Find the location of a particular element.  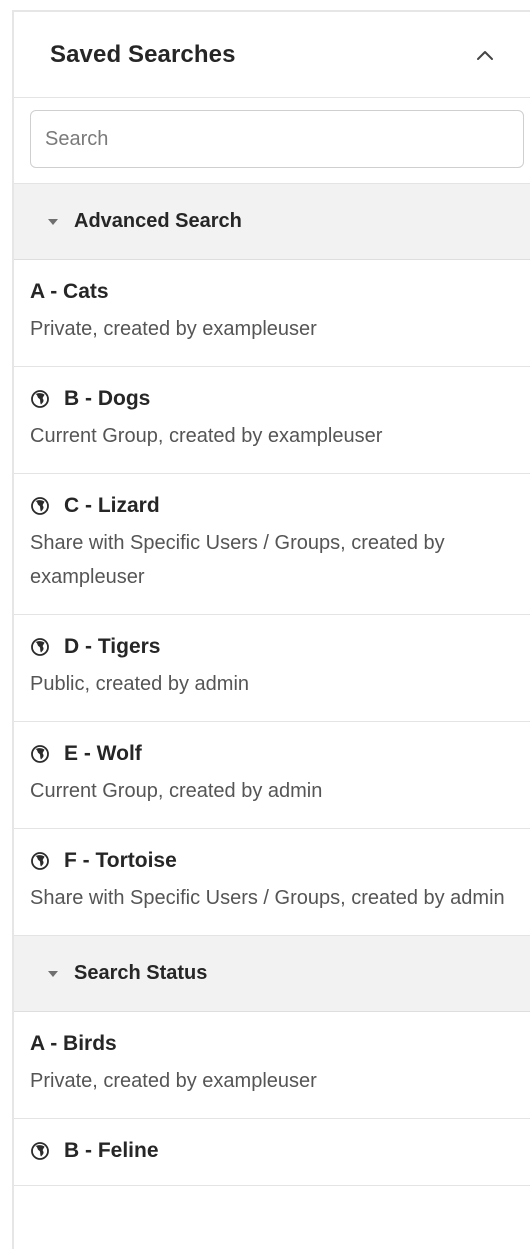

saved-search-item: A - Cats Private, created by exampleuser is located at coordinates (272, 313).